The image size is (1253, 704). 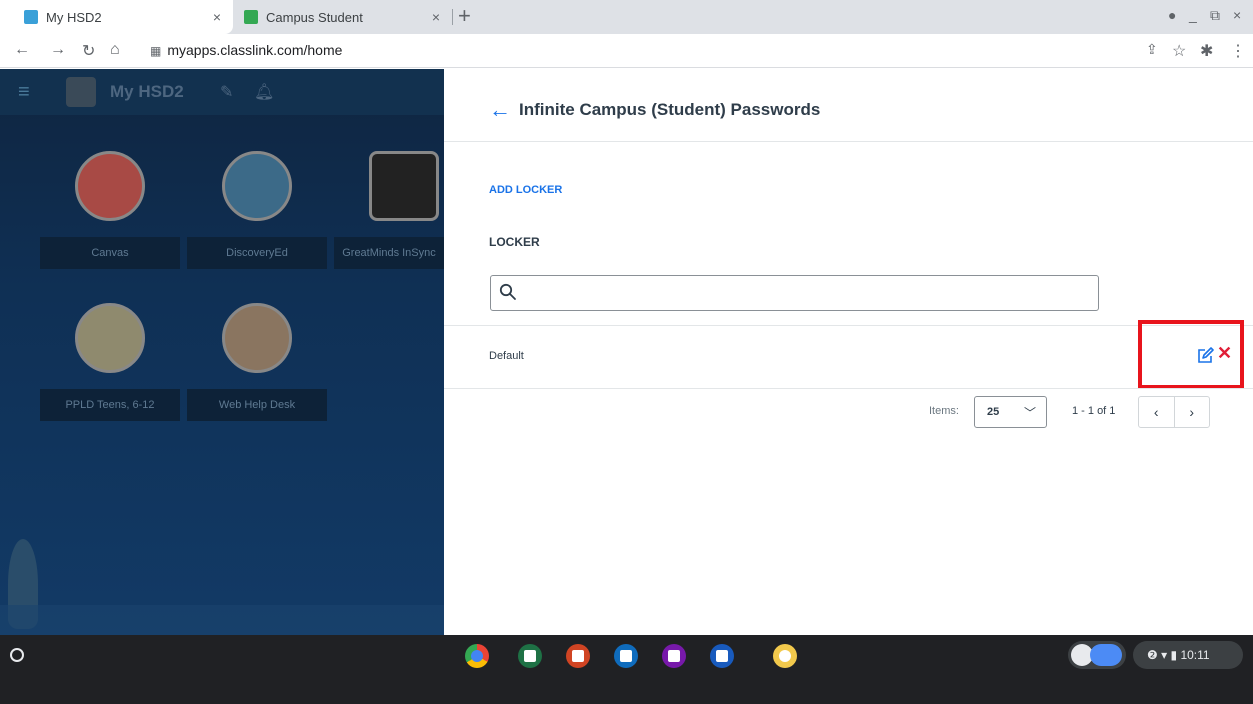 What do you see at coordinates (314, 17) in the screenshot?
I see `tab-label: Campus Student` at bounding box center [314, 17].